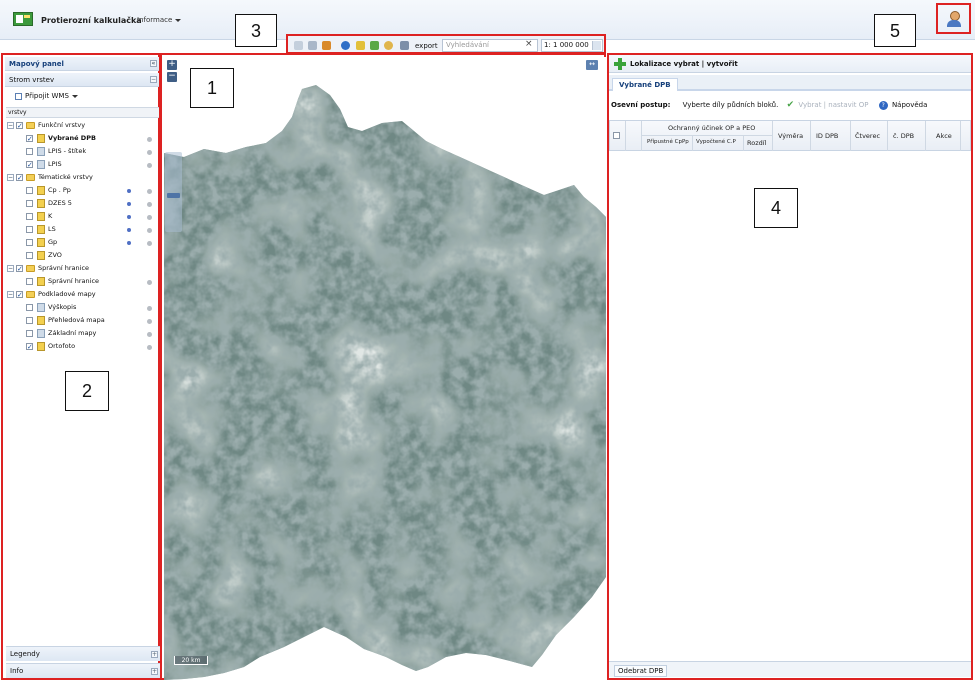 This screenshot has width=975, height=684. Describe the element at coordinates (82, 295) in the screenshot. I see `layer-group-row: − Podkladové mapy` at that location.